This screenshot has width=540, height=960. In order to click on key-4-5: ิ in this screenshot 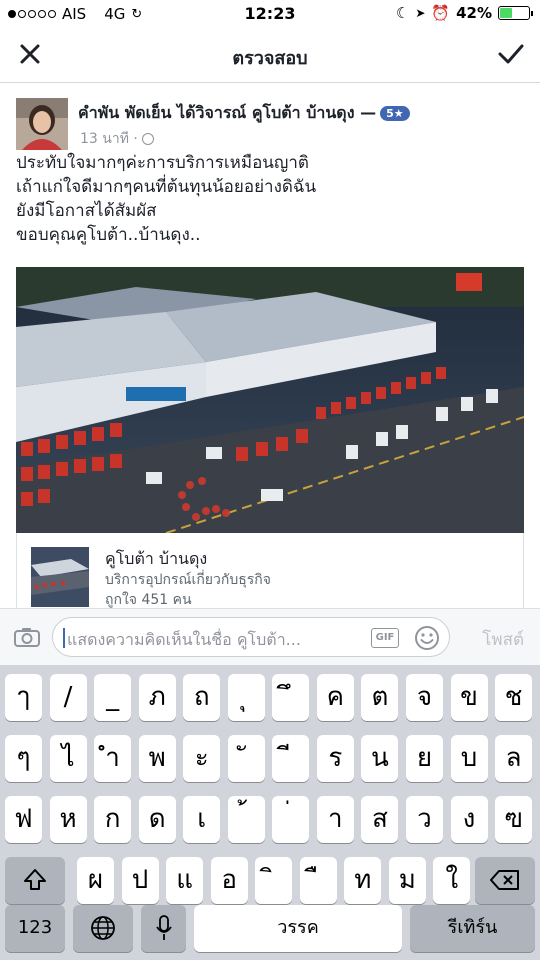, I will do `click(274, 880)`.